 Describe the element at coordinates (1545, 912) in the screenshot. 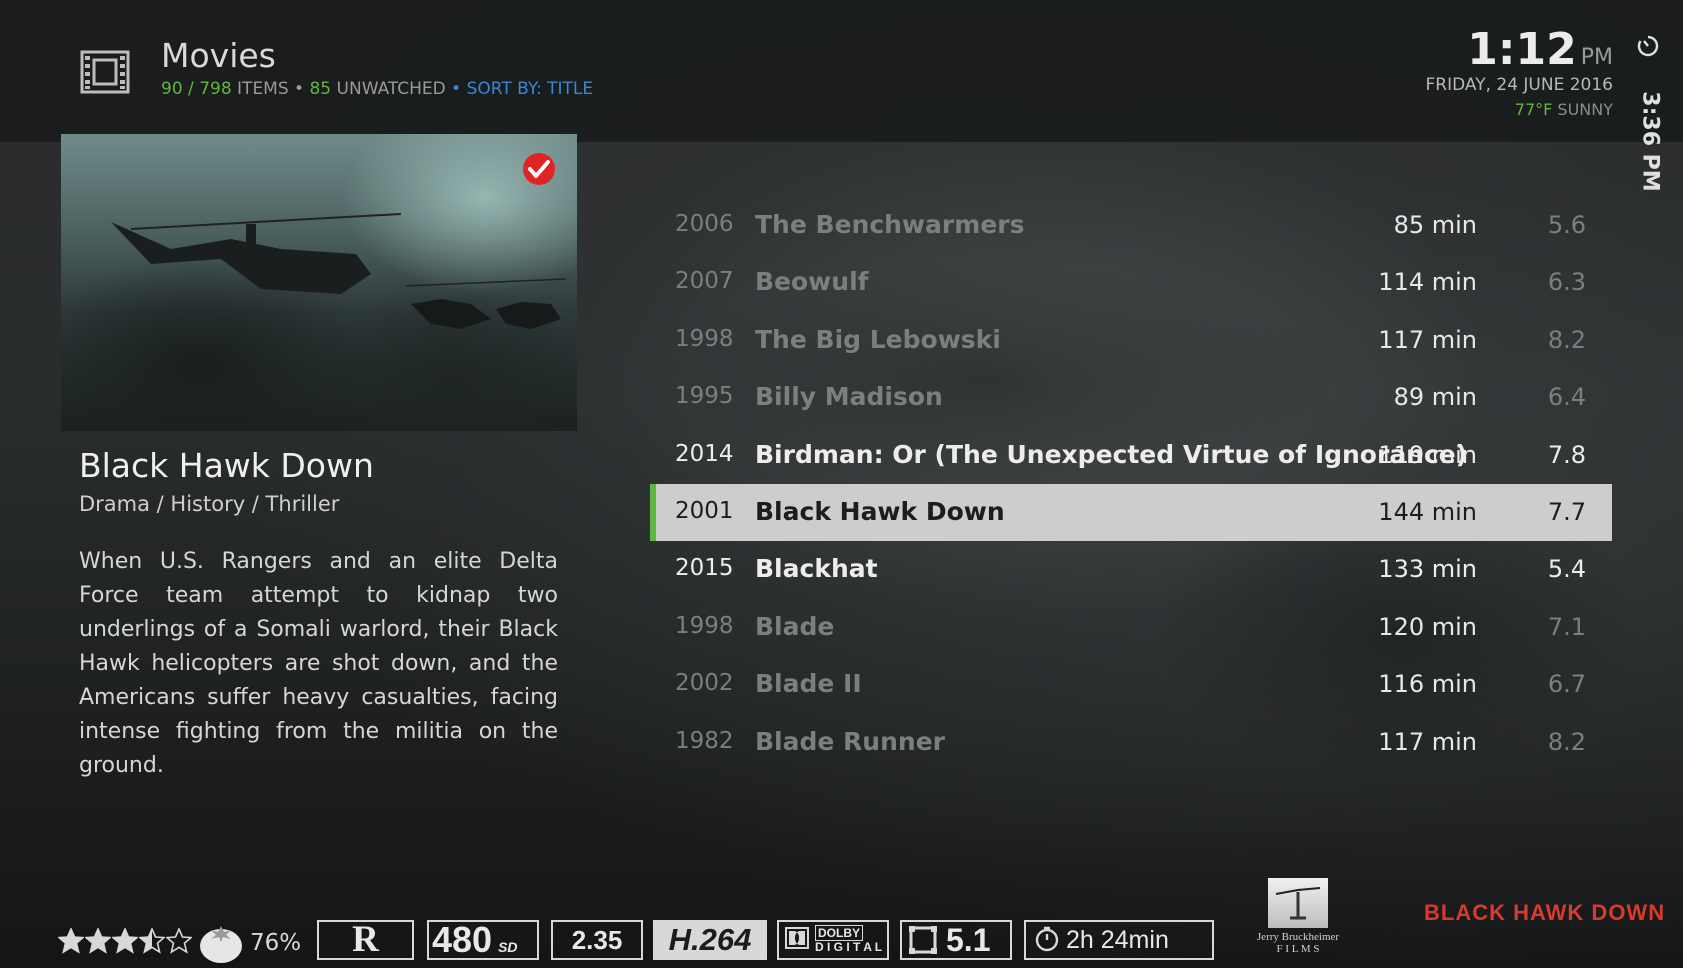

I see `movie-clearlogo: BLACK HAWK DOWN` at that location.